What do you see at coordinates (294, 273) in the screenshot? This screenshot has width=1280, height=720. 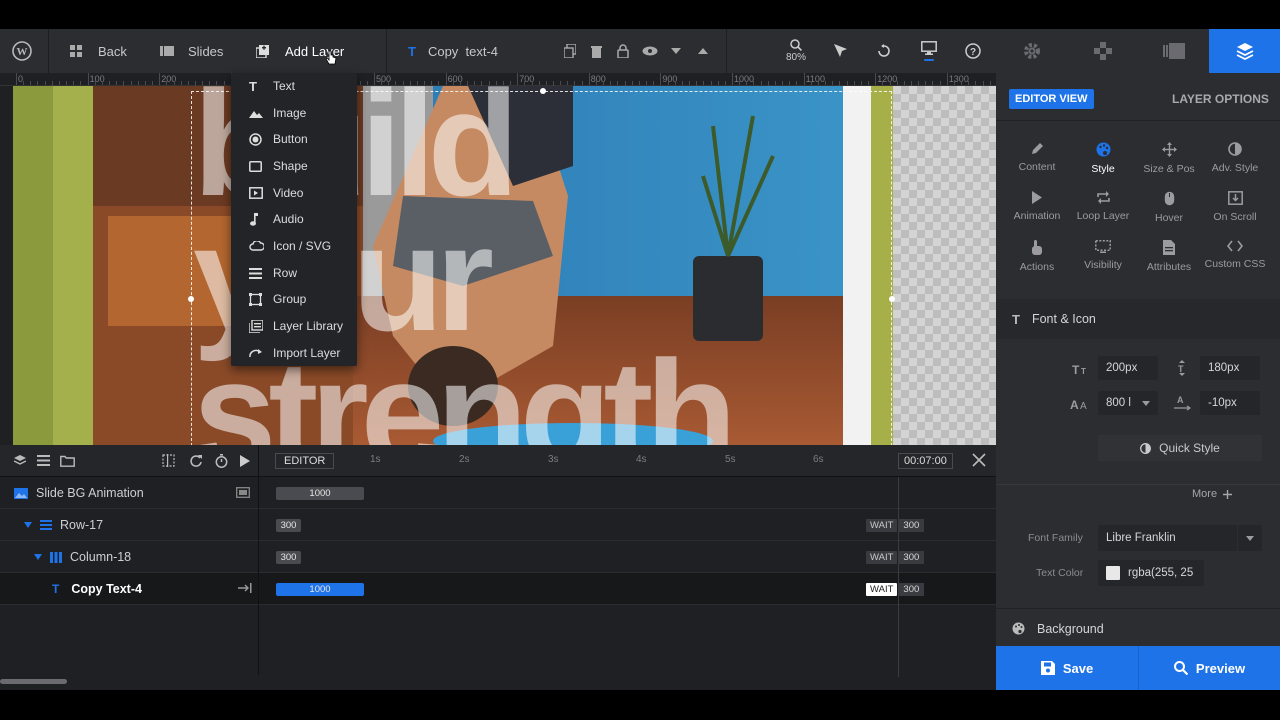 I see `menu-item-row: Row` at bounding box center [294, 273].